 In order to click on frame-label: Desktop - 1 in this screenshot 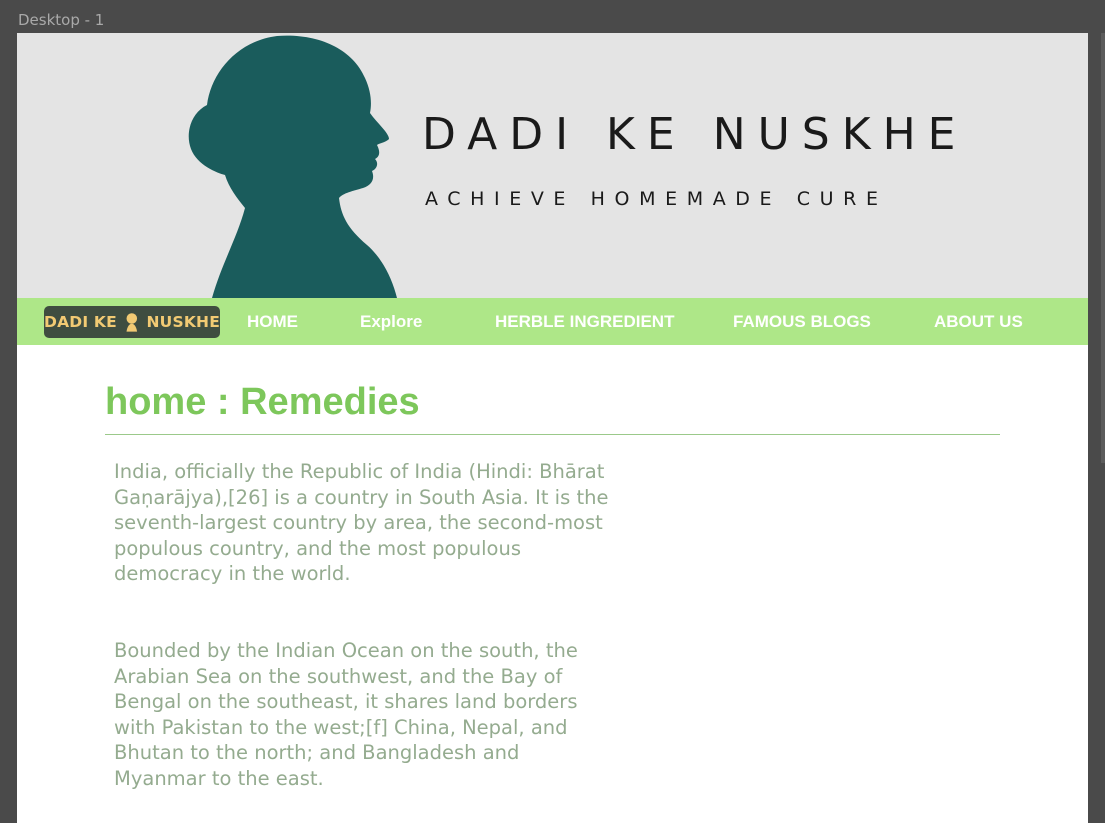, I will do `click(61, 20)`.